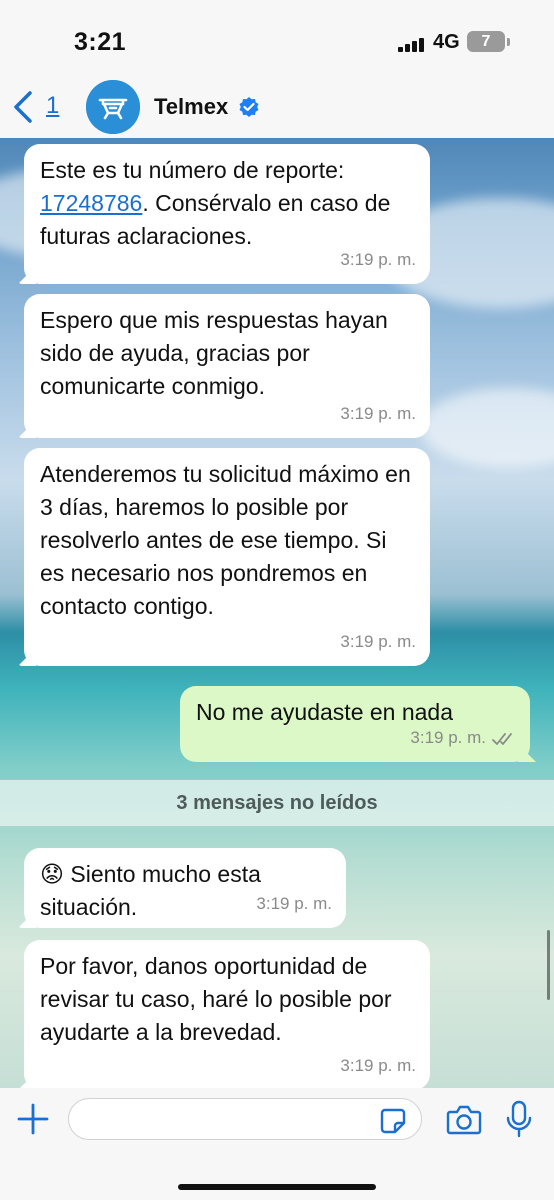 This screenshot has width=554, height=1200. Describe the element at coordinates (413, 45) in the screenshot. I see `cellular-signal-icon` at that location.